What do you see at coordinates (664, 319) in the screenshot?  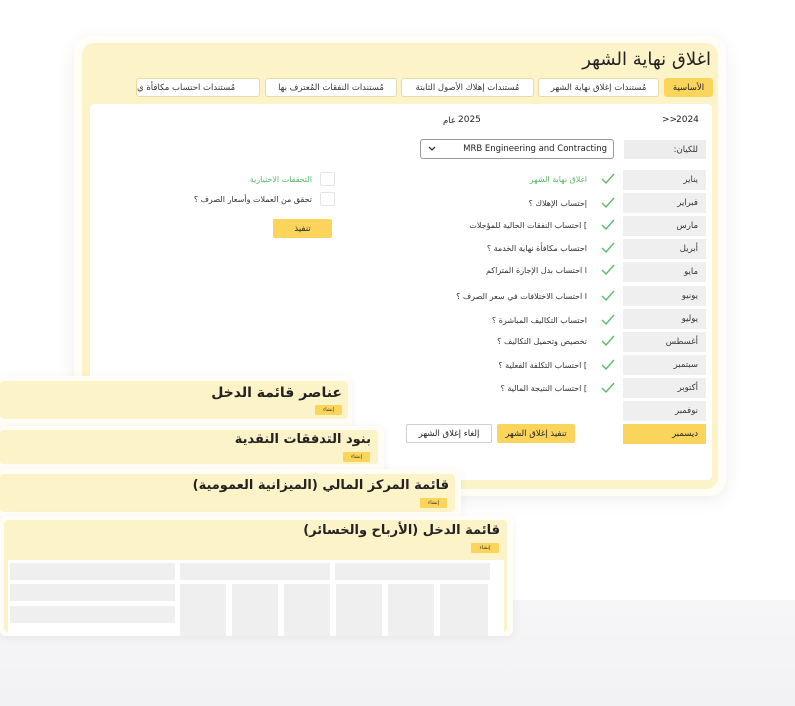 I see `month-item: يوليو` at bounding box center [664, 319].